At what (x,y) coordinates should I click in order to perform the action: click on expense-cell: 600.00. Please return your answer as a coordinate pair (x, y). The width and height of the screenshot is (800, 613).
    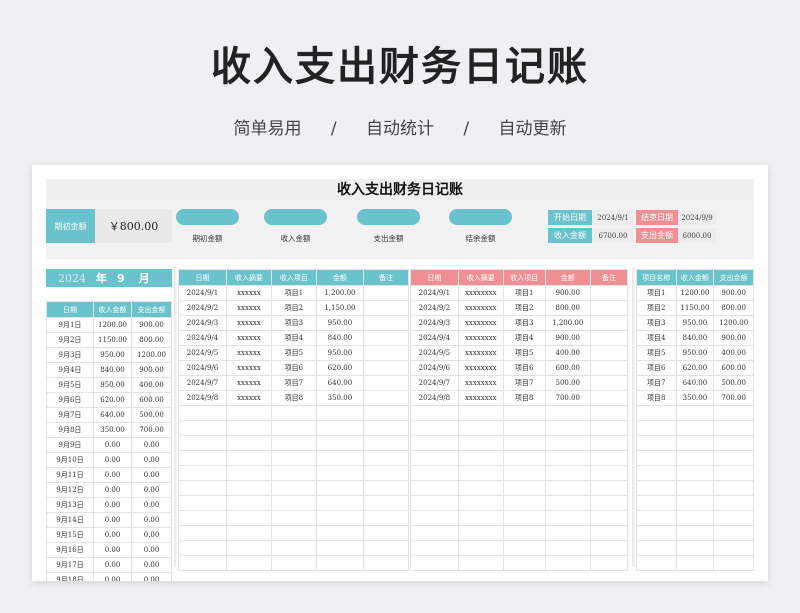
    Looking at the image, I should click on (567, 368).